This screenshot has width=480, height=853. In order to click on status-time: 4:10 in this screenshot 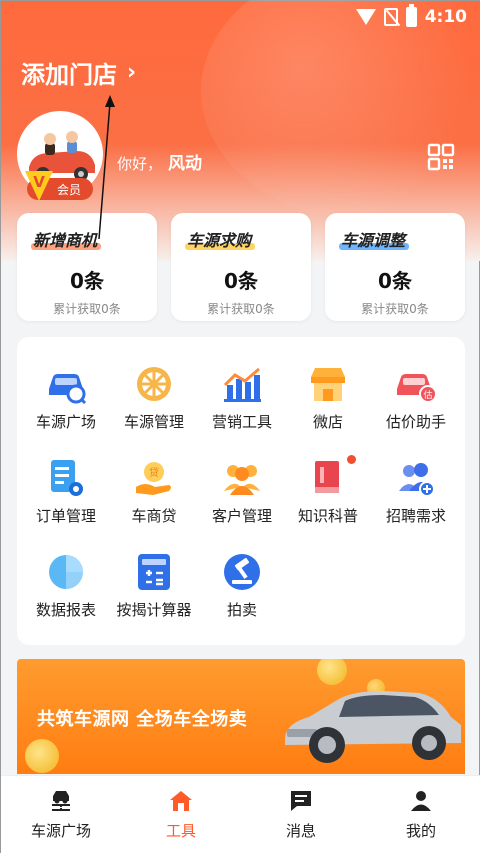, I will do `click(445, 17)`.